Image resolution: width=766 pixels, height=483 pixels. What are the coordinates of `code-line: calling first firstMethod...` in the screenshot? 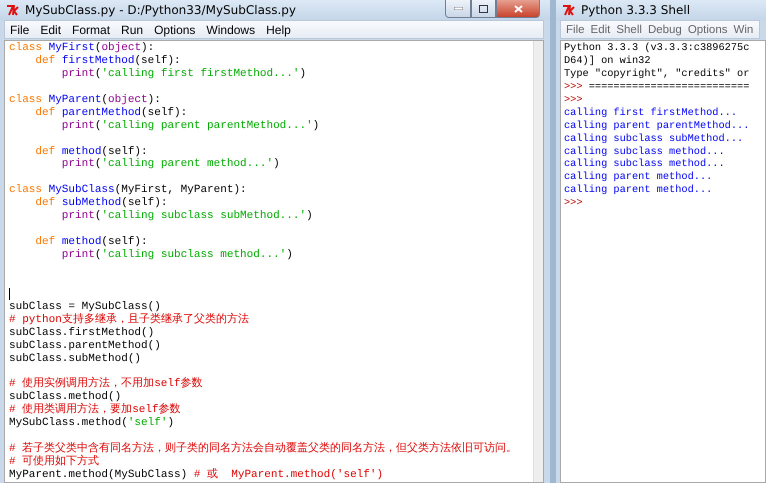 It's located at (651, 113).